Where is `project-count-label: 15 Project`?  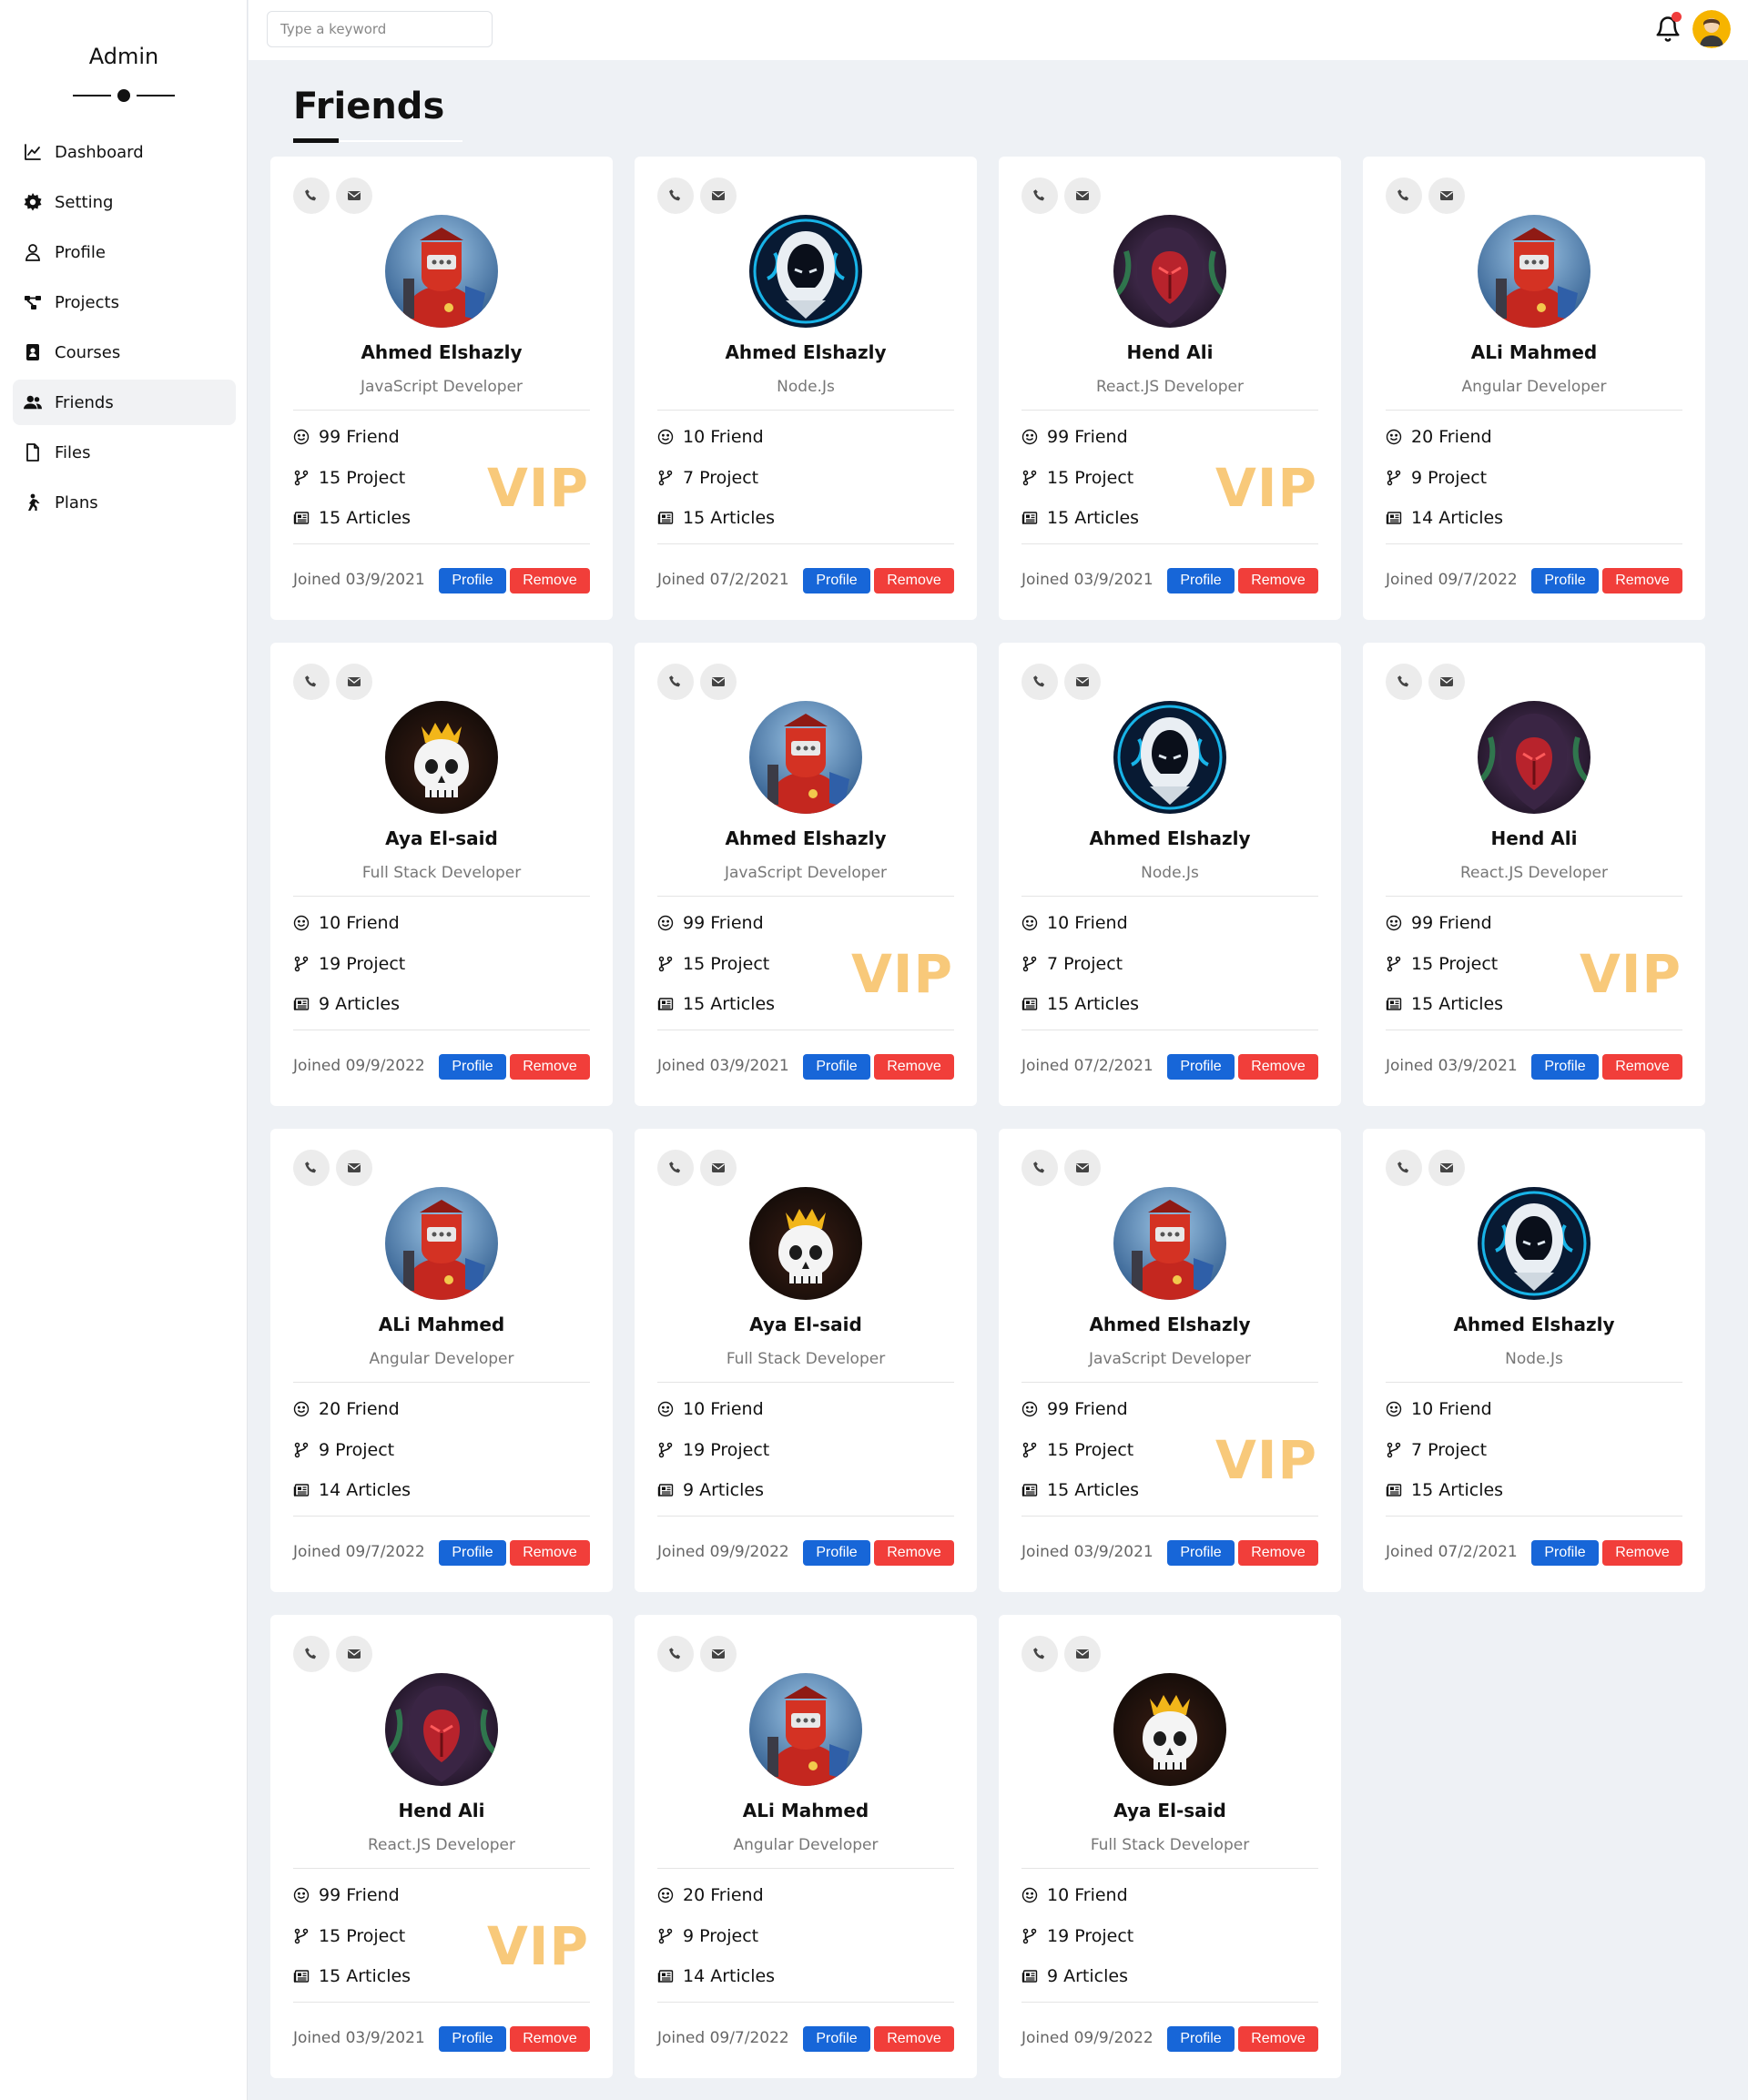
project-count-label: 15 Project is located at coordinates (1090, 1450).